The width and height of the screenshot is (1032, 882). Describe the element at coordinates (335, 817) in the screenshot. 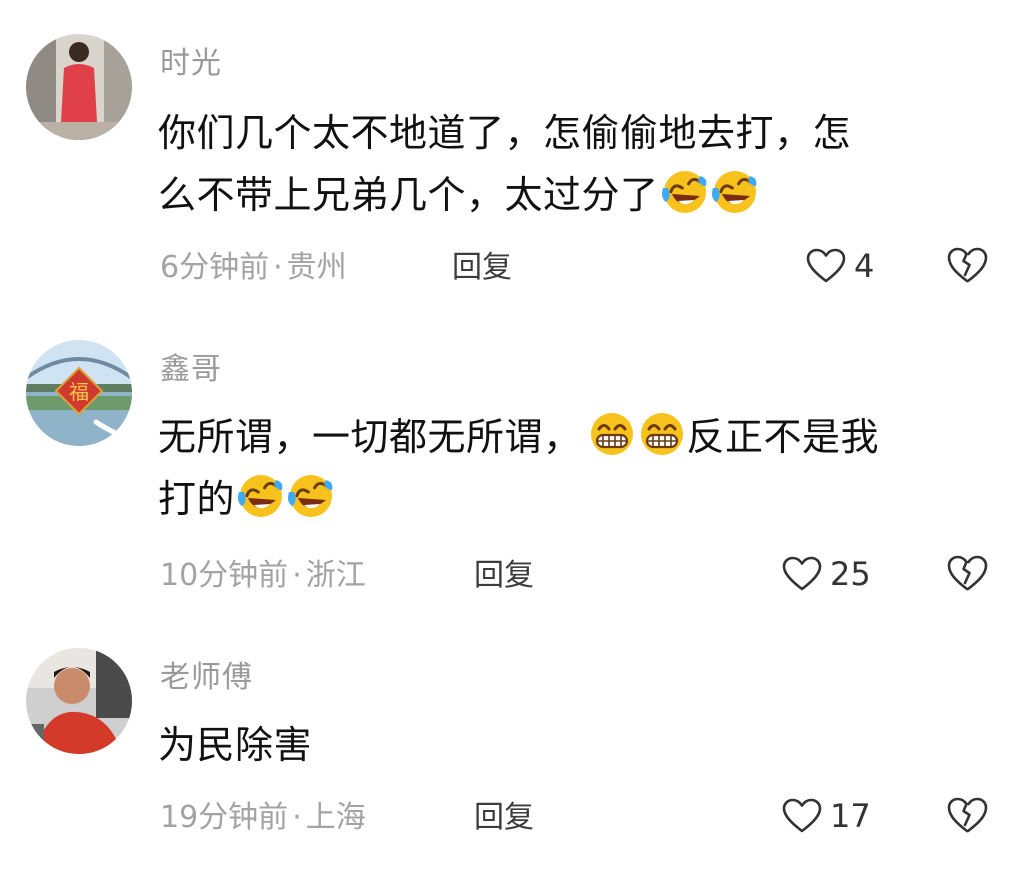

I see `comment-location: 上海` at that location.